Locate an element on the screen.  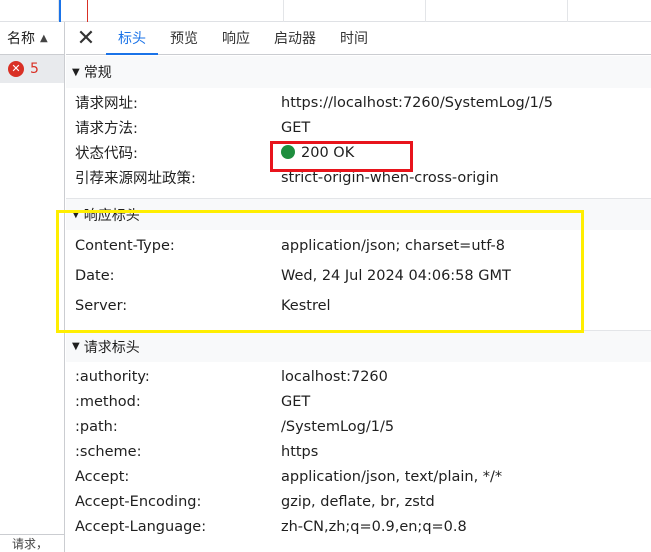
status-highlight-box is located at coordinates (341, 156).